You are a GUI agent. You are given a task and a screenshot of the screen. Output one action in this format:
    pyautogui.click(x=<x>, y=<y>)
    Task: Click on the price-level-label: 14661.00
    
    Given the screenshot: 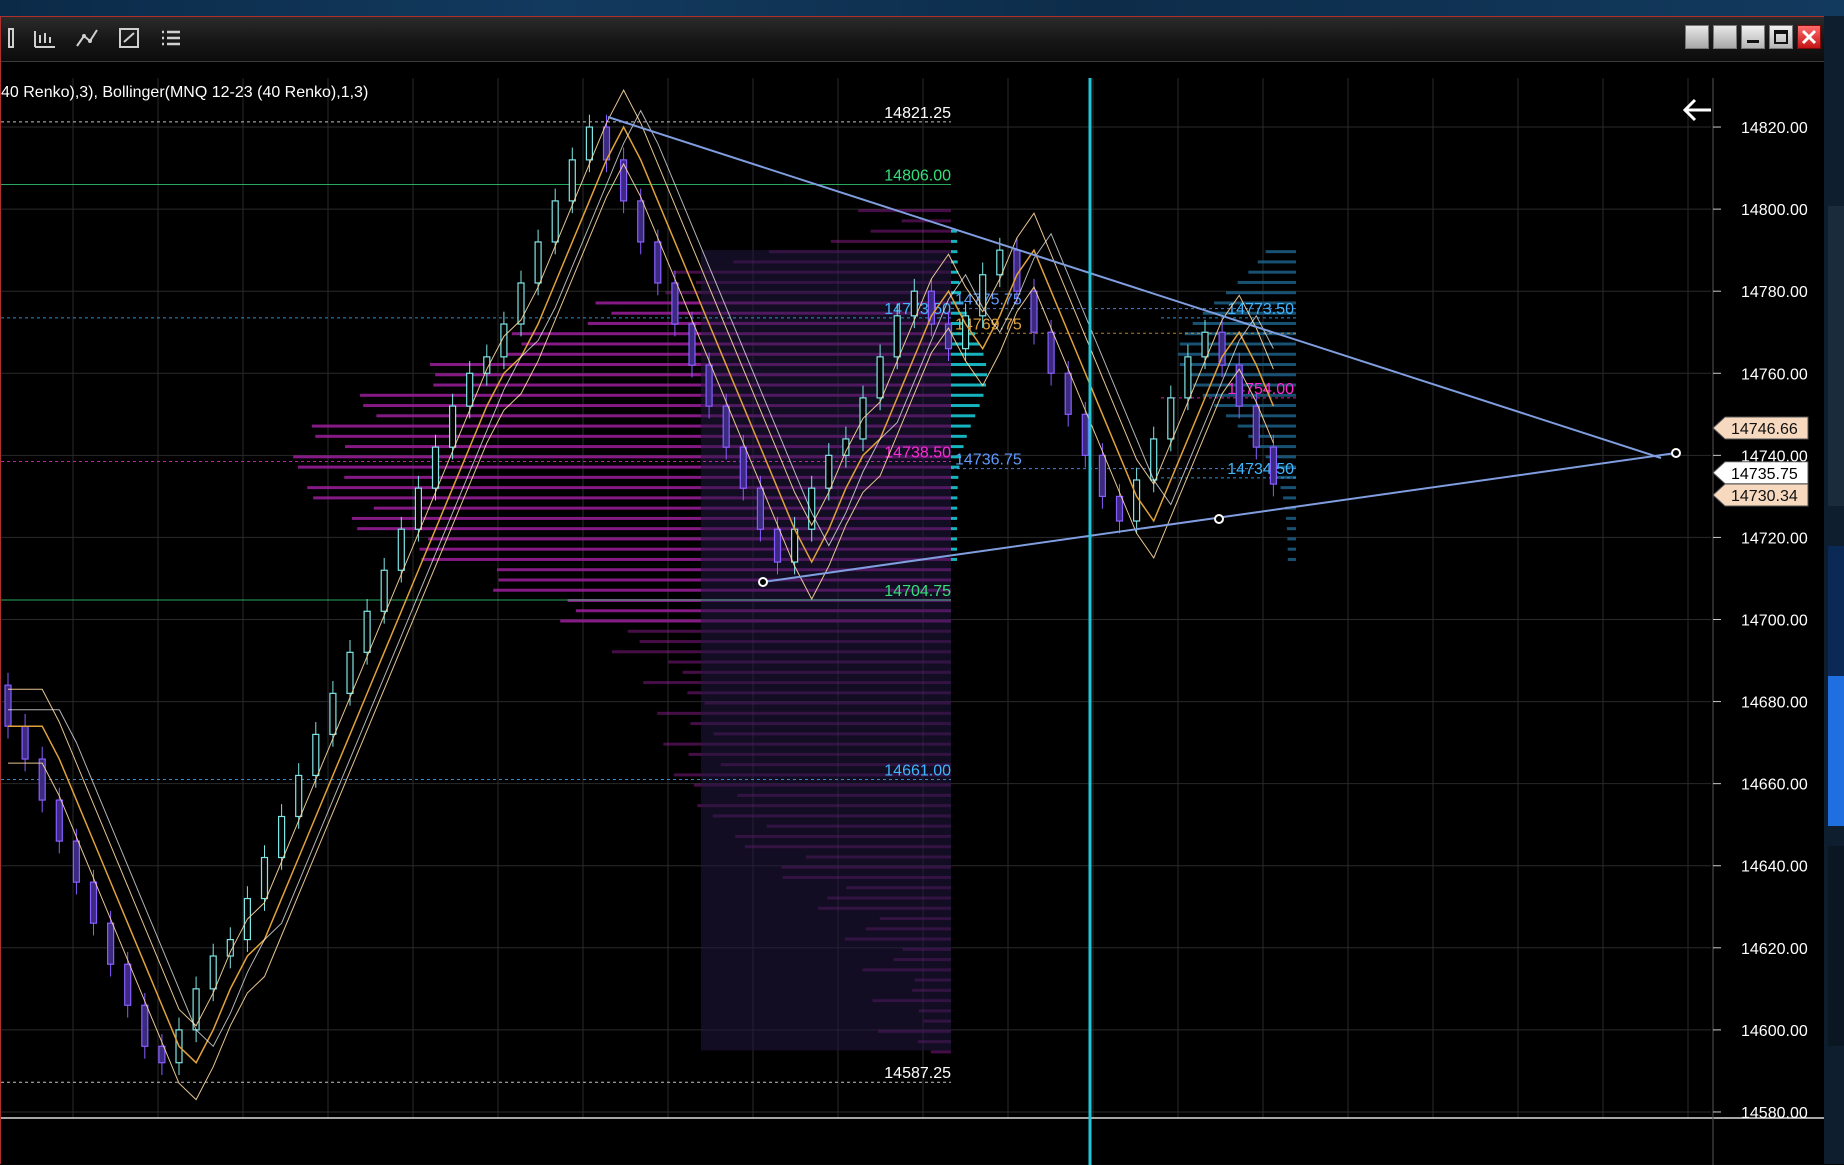 What is the action you would take?
    pyautogui.click(x=917, y=771)
    